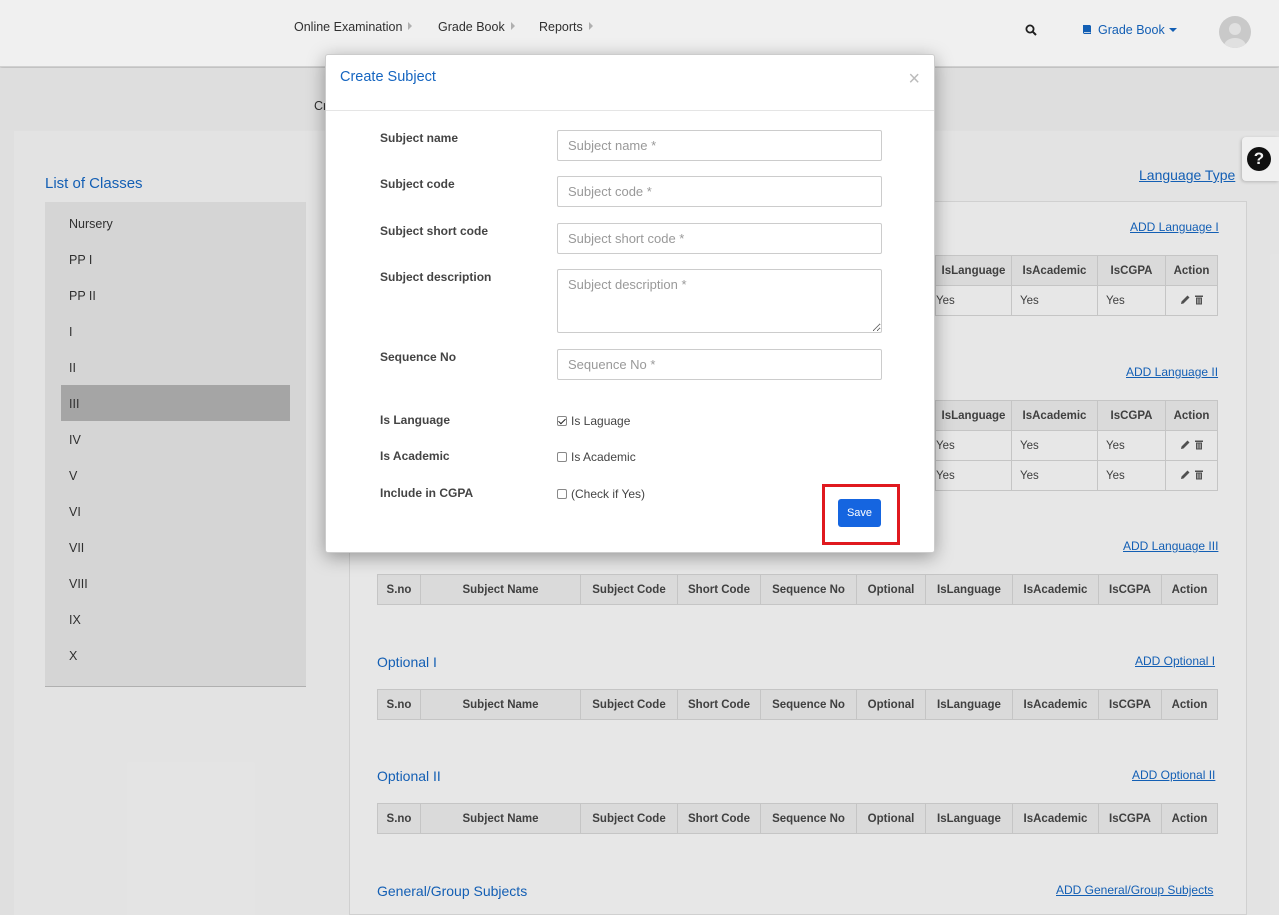 The height and width of the screenshot is (915, 1279). I want to click on is-academic-checkbox: Is Academic, so click(596, 457).